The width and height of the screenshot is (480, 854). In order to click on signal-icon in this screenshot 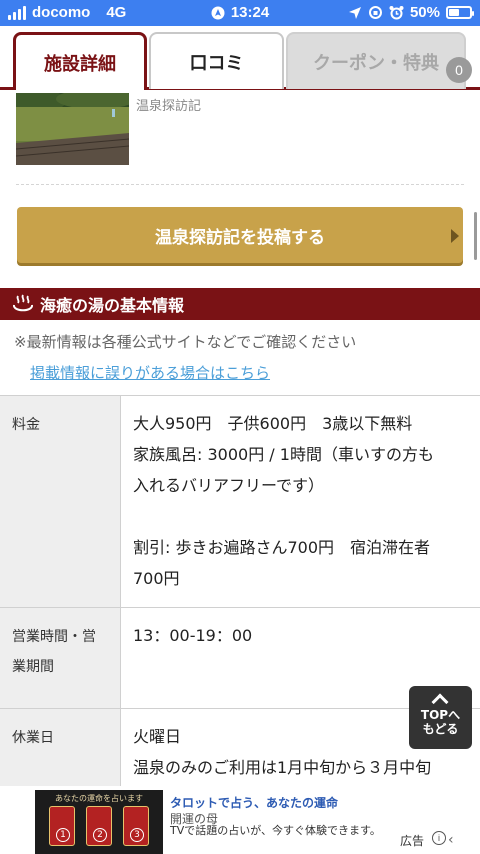, I will do `click(17, 12)`.